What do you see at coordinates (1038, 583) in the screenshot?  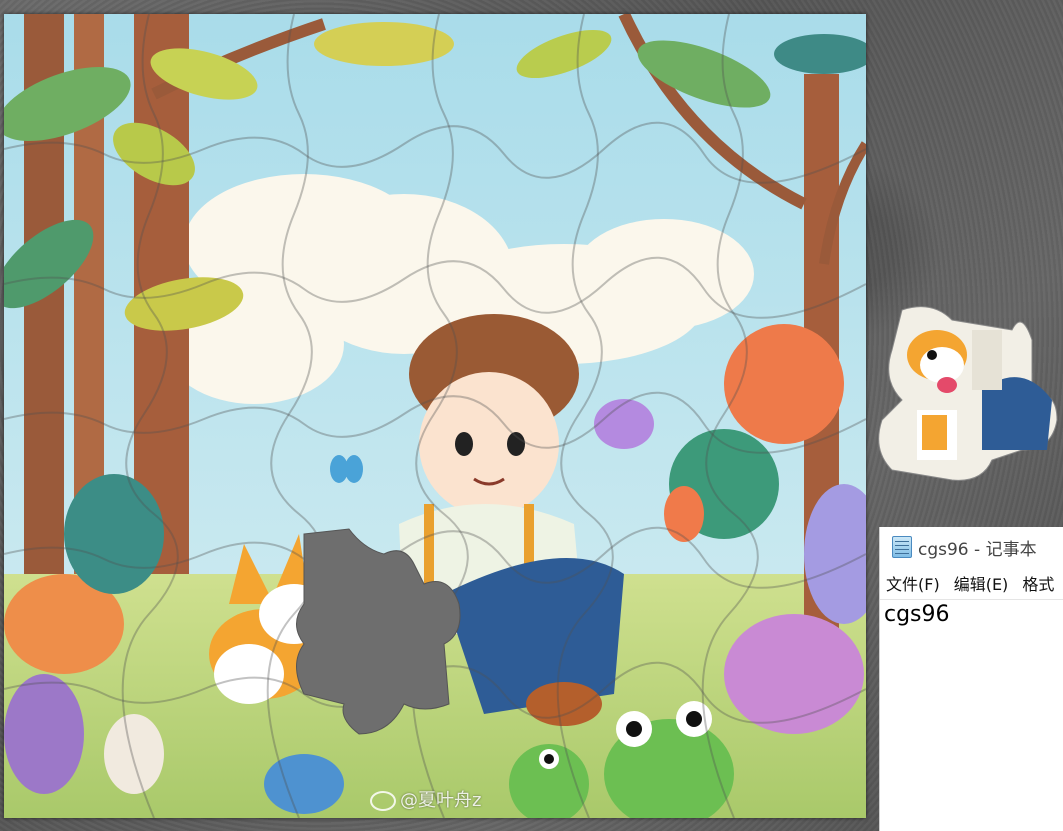 I see `menu-format: 格式` at bounding box center [1038, 583].